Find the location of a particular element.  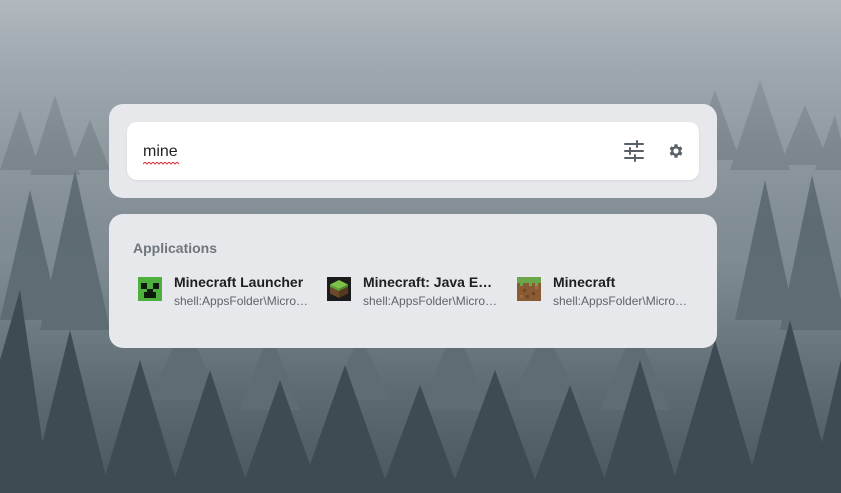

filter-button is located at coordinates (634, 151).